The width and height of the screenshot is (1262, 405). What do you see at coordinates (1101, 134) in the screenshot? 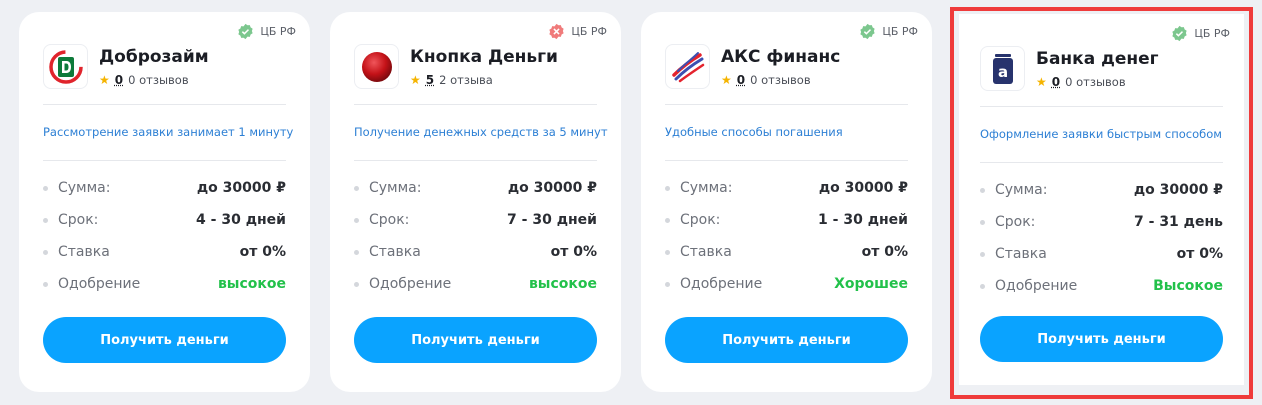
I see `offer-feature: Оформление заявки быстрым способом` at bounding box center [1101, 134].